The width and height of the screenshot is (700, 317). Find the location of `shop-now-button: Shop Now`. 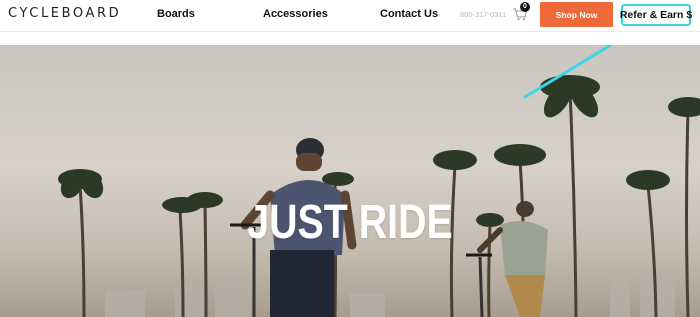

shop-now-button: Shop Now is located at coordinates (576, 14).